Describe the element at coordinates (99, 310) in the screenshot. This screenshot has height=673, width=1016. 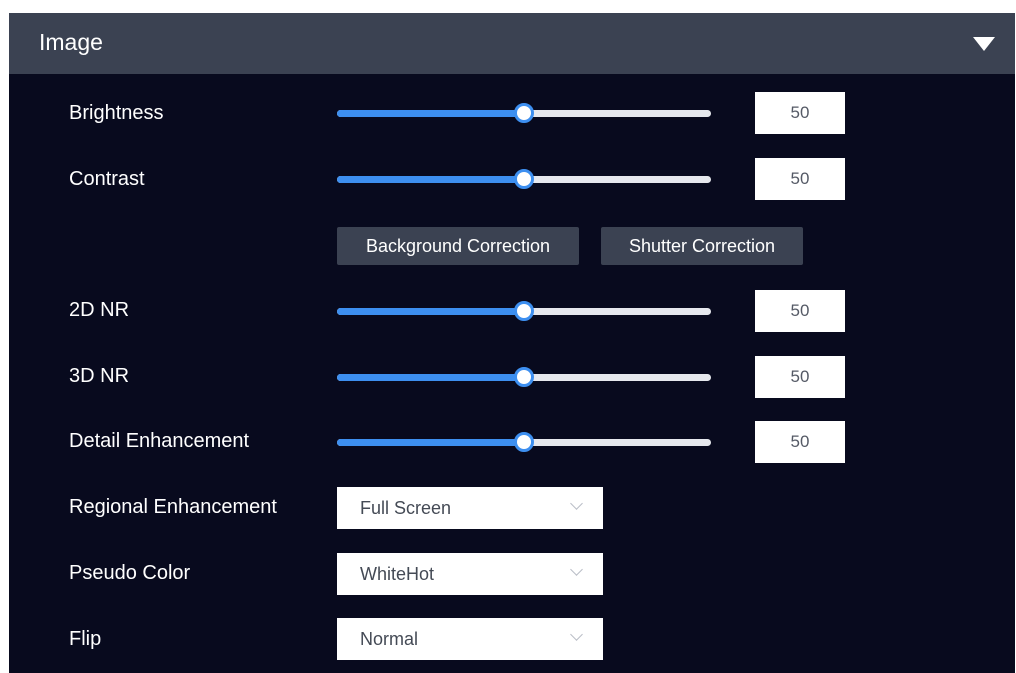
I see `2d-nr-label: 2D NR` at that location.